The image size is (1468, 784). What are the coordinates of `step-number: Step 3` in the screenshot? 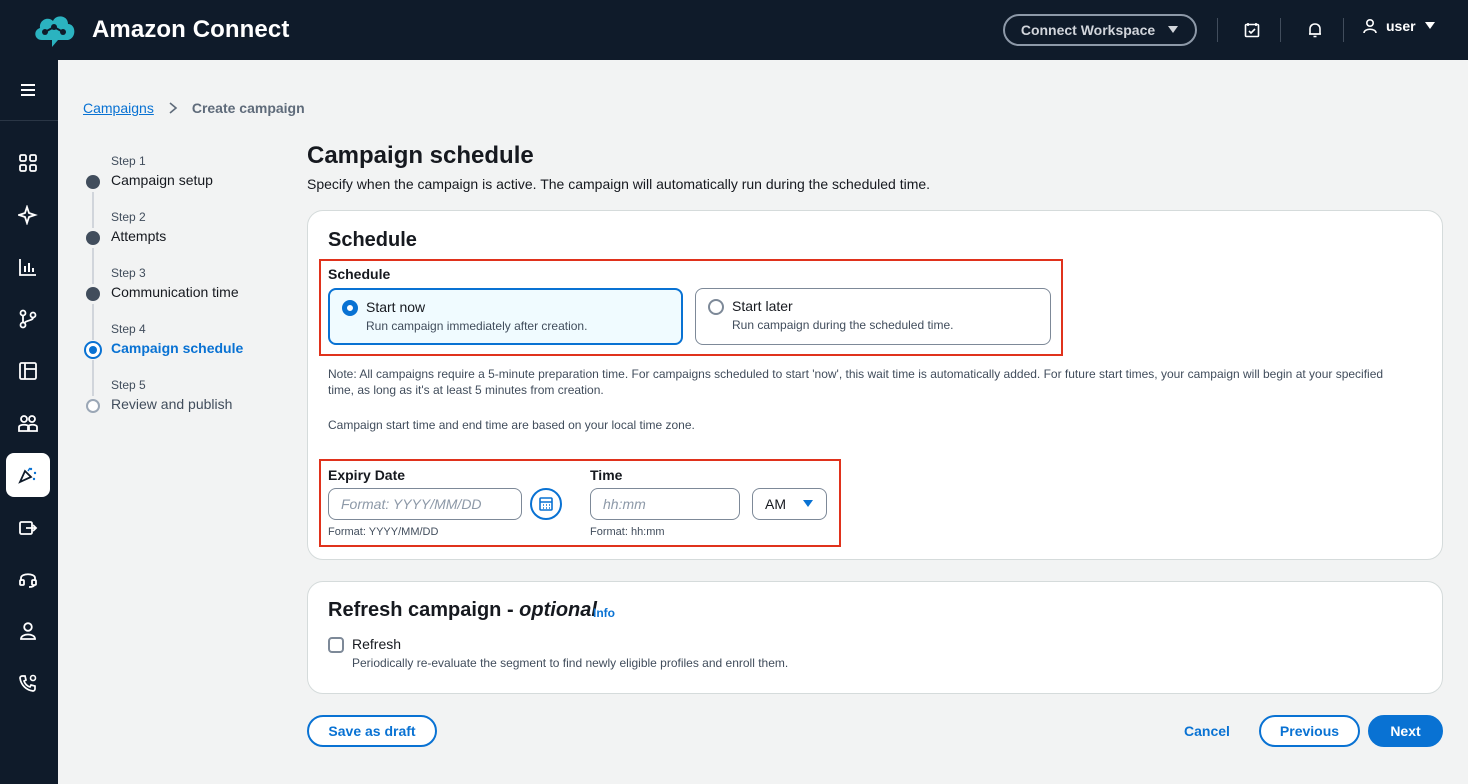 It's located at (128, 273).